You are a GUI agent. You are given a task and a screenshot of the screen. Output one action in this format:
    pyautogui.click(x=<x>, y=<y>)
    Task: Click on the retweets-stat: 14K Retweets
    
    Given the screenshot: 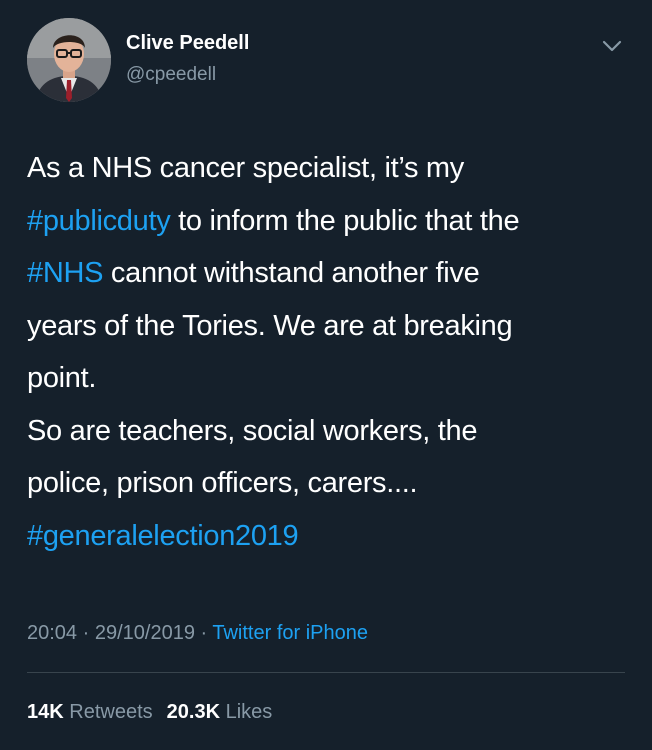 What is the action you would take?
    pyautogui.click(x=90, y=712)
    